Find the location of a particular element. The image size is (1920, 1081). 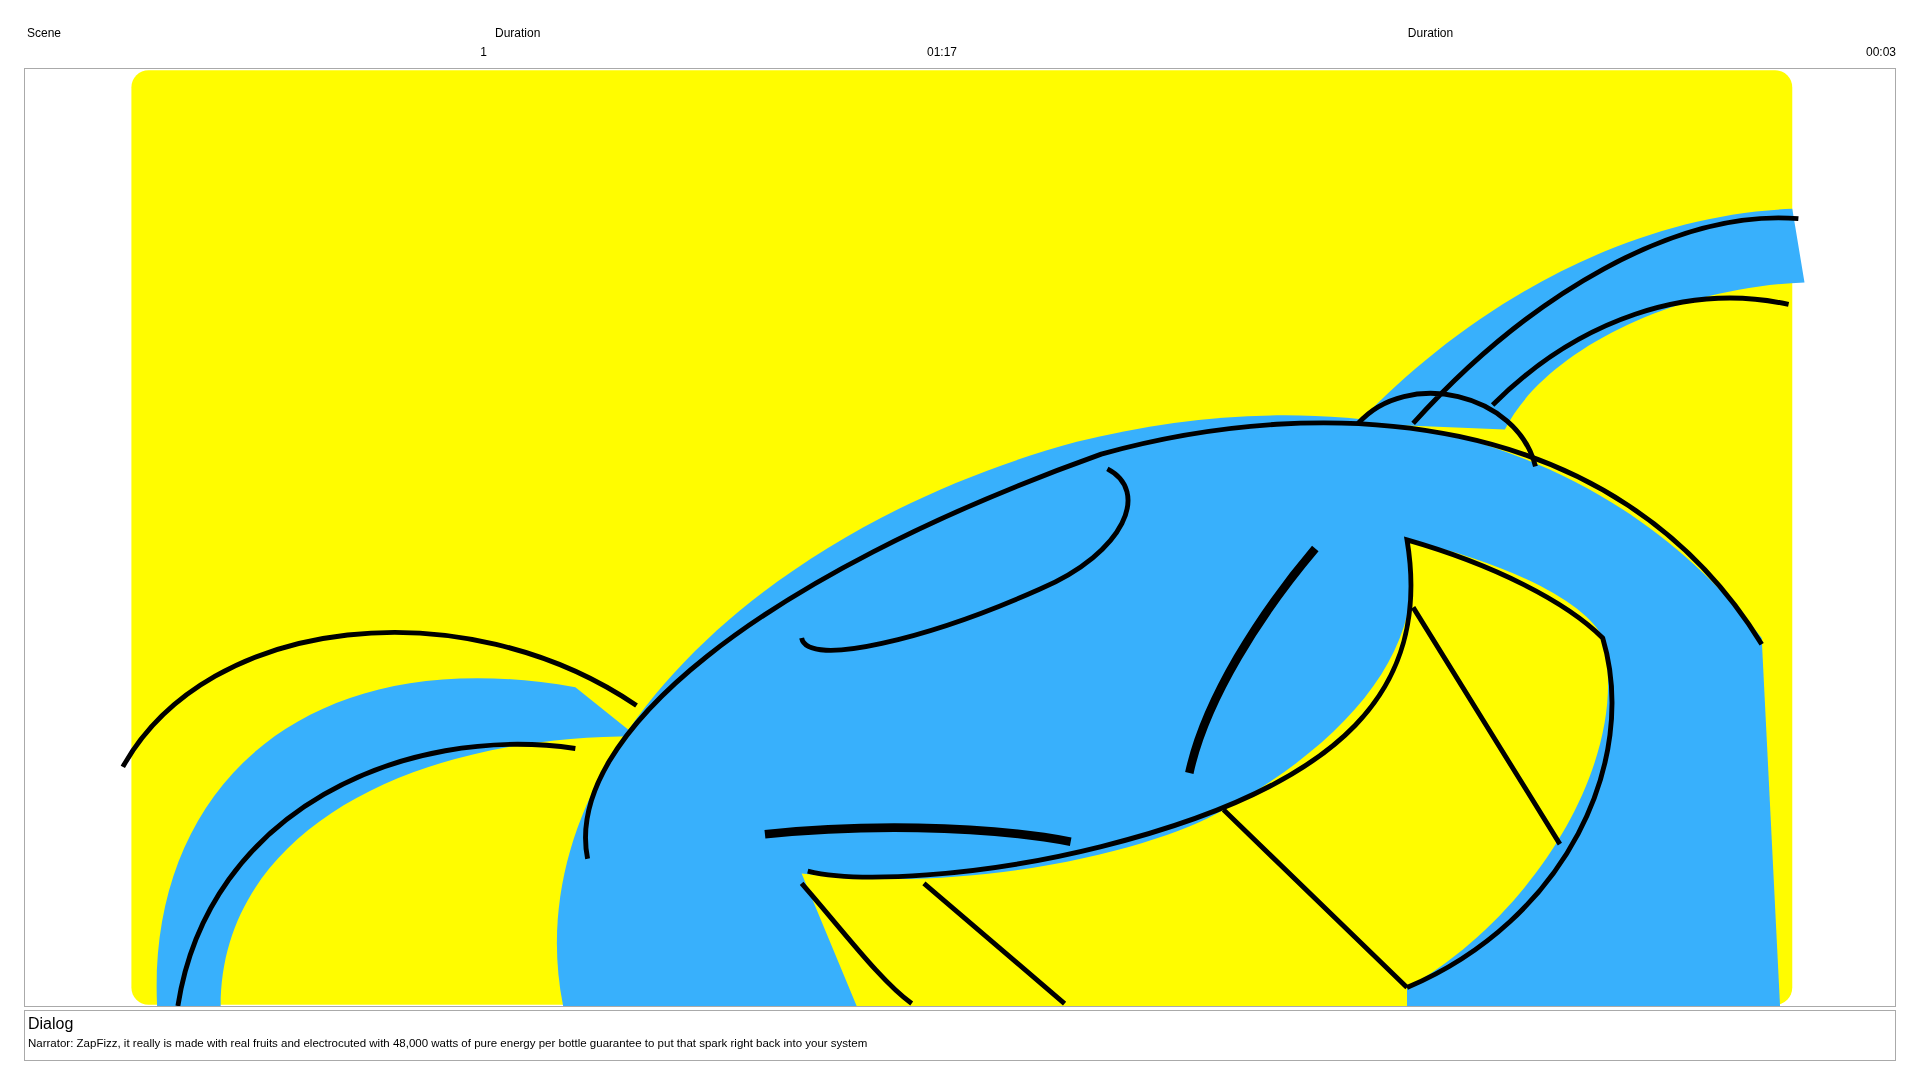

column-value: 01:17 is located at coordinates (941, 52).